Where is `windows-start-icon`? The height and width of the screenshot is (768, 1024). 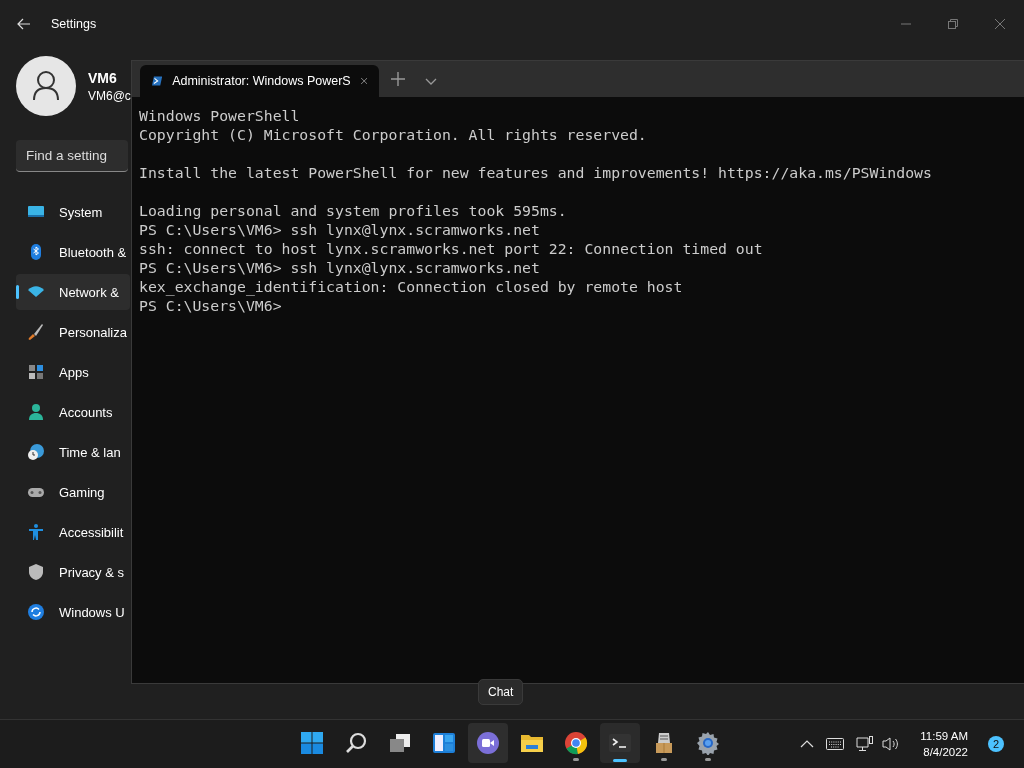
windows-start-icon is located at coordinates (312, 743).